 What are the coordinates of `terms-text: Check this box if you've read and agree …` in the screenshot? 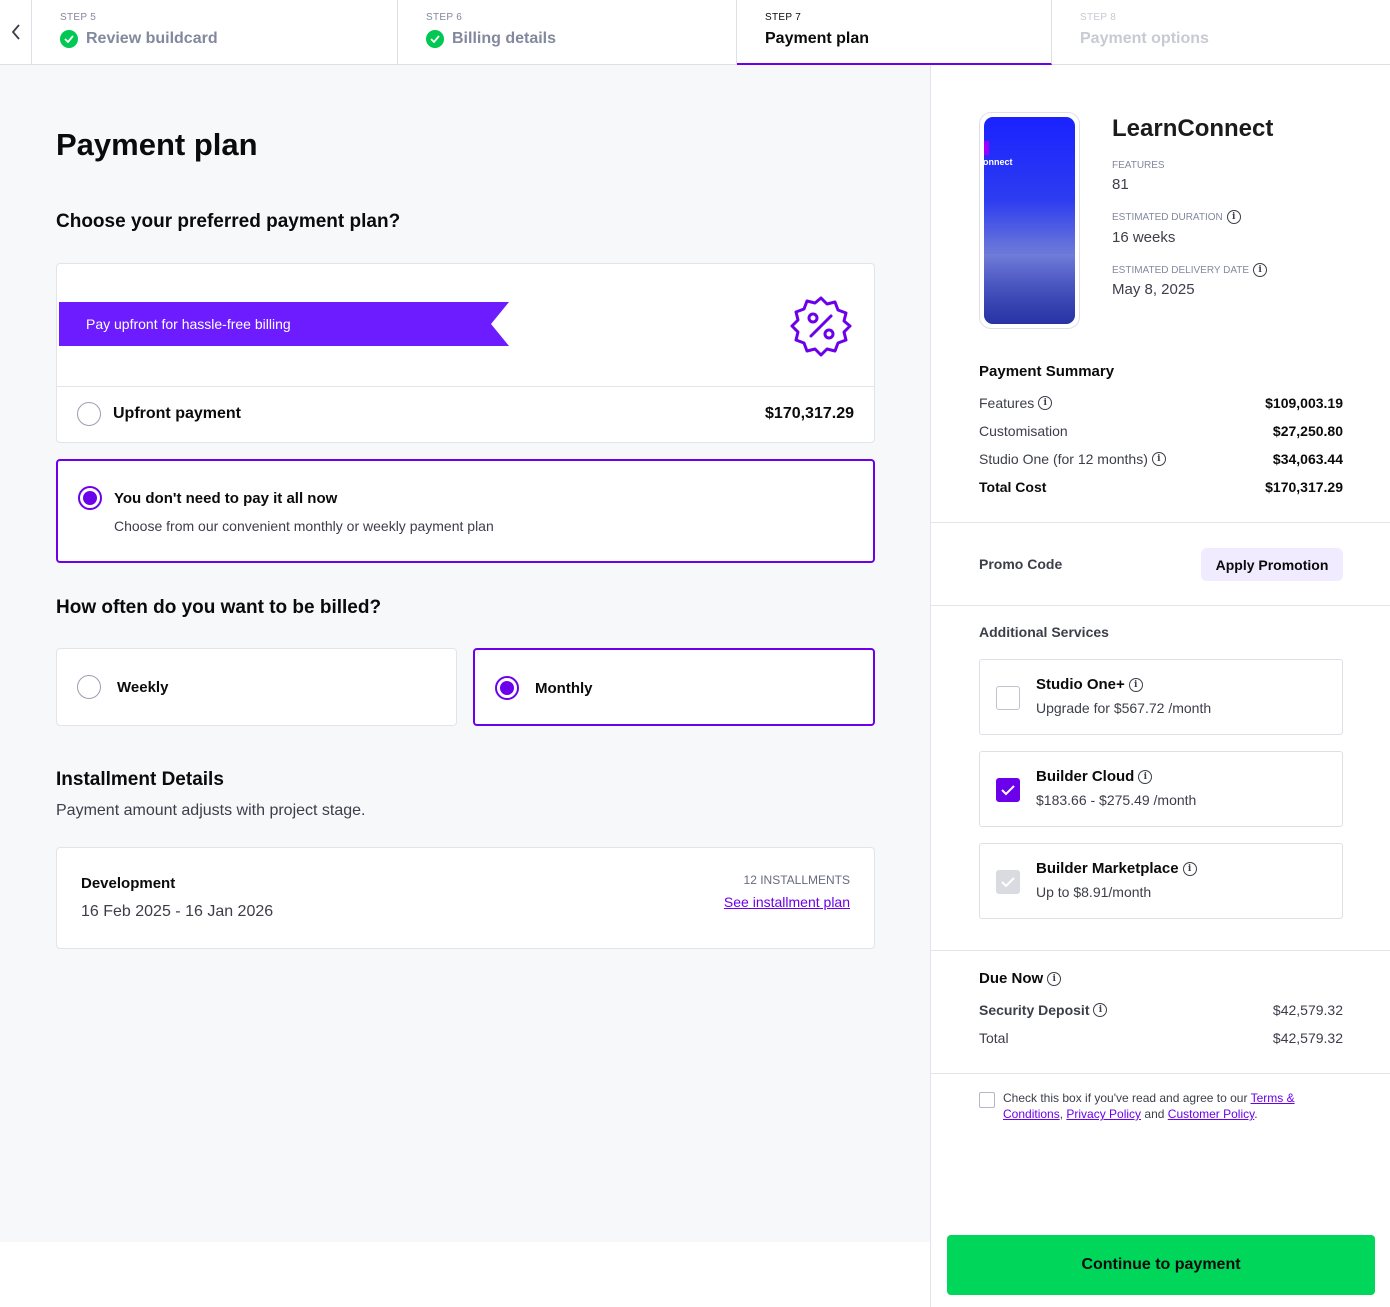 It's located at (1149, 1106).